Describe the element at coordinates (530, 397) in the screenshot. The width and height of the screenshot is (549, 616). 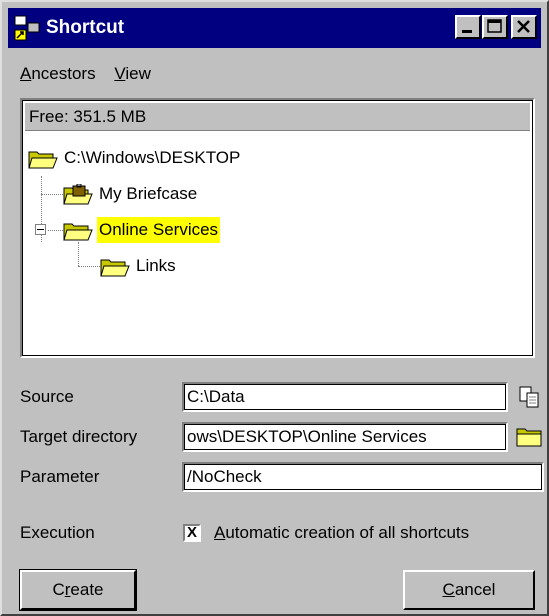
I see `copy-icon` at that location.